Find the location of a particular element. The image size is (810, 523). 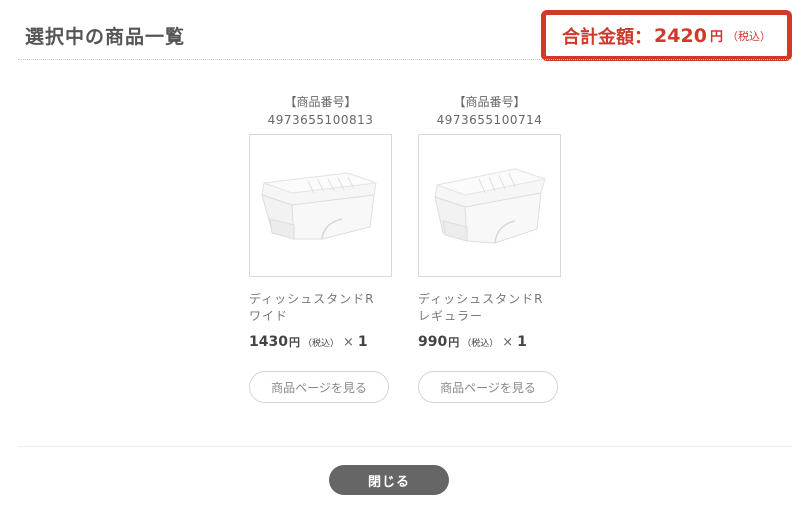

product-name-line-2: レギュラー is located at coordinates (451, 316).